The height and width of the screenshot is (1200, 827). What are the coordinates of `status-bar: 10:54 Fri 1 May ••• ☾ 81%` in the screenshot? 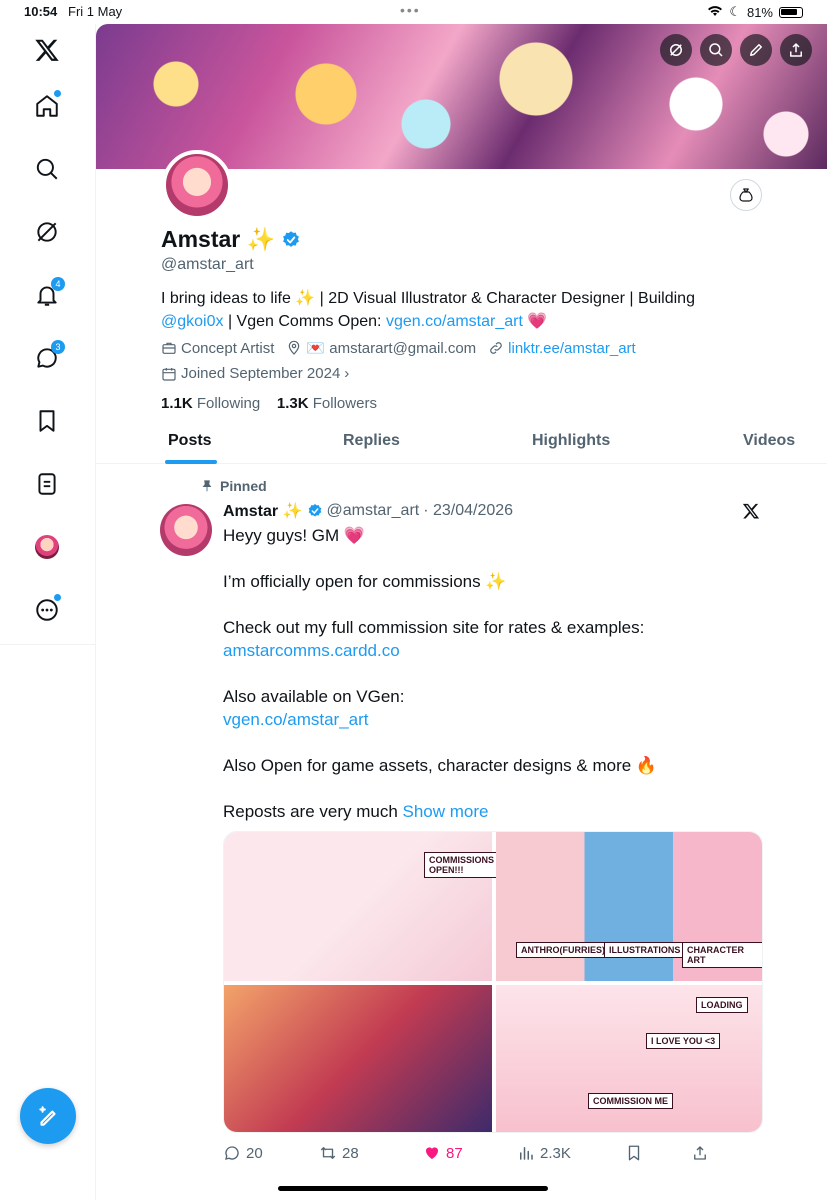 It's located at (413, 12).